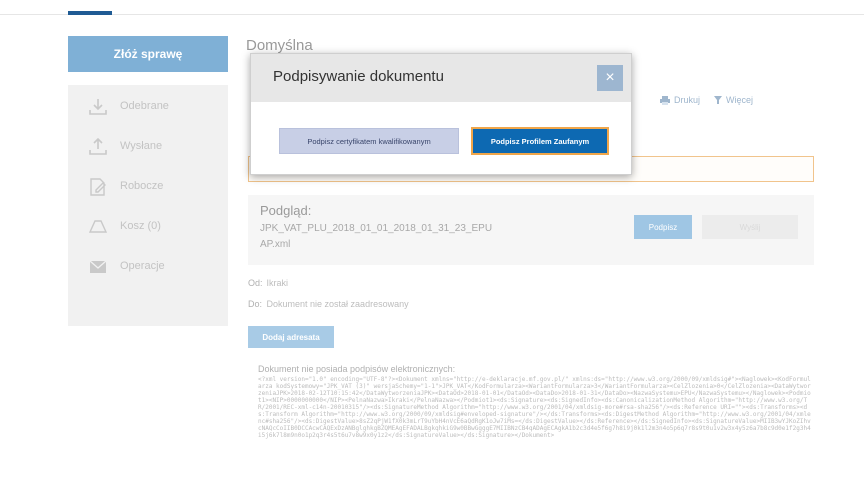  I want to click on sidebar-item-label: Odebrane, so click(144, 106).